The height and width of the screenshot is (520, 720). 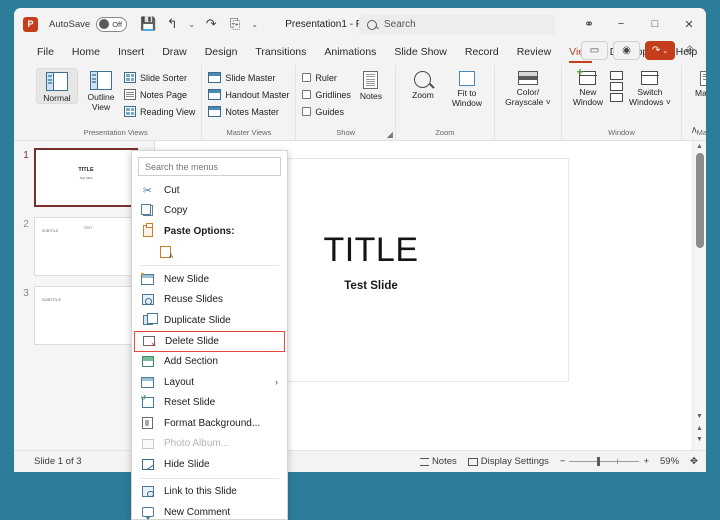 I want to click on menu-item-new-comment: New Comment, so click(x=209, y=511).